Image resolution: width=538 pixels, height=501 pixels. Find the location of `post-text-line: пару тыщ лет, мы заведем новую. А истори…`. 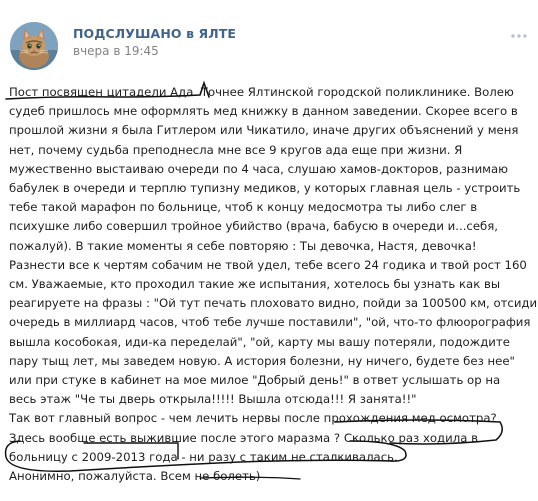

post-text-line: пару тыщ лет, мы заведем новую. А истори… is located at coordinates (262, 360).